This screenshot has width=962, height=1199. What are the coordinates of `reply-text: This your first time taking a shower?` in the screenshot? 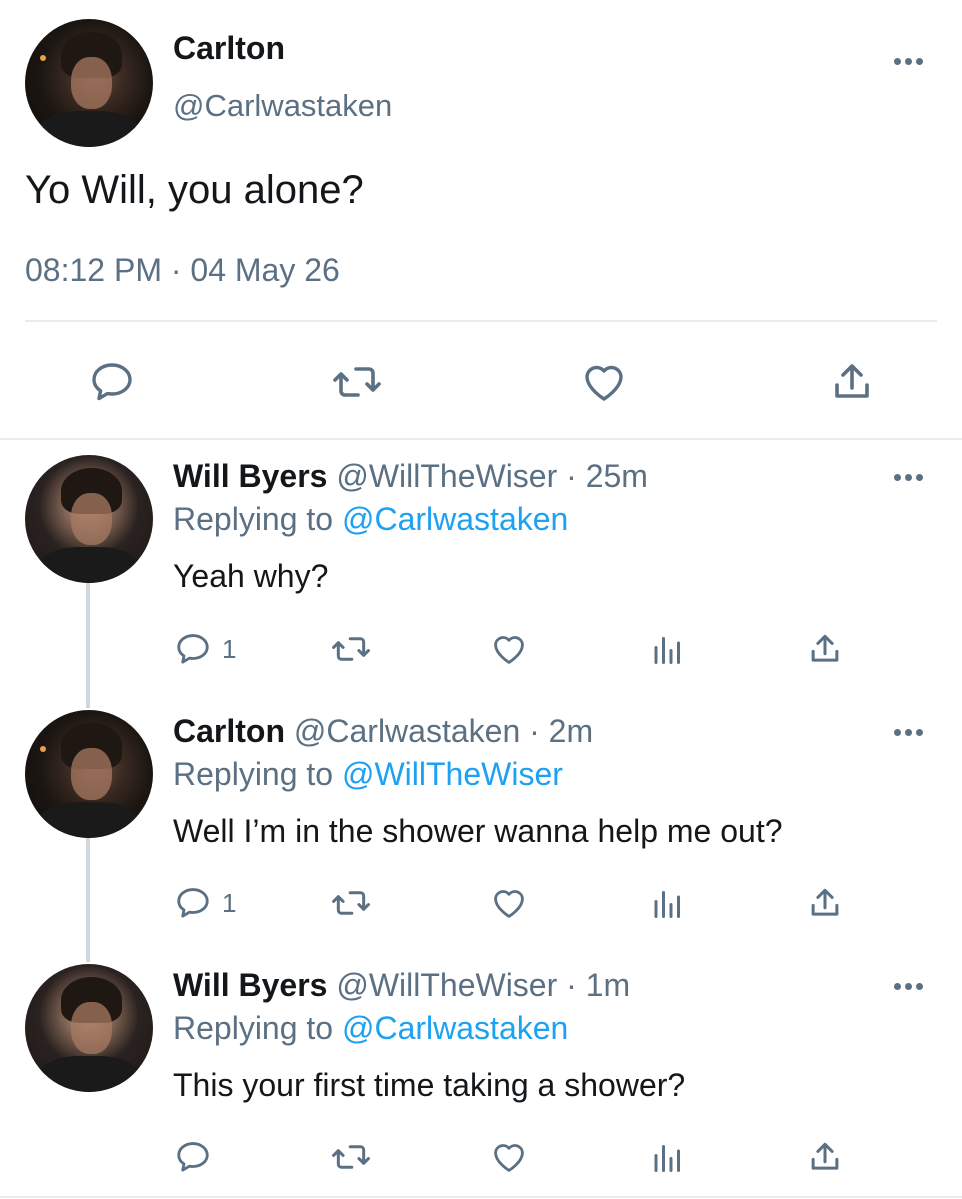 It's located at (429, 1085).